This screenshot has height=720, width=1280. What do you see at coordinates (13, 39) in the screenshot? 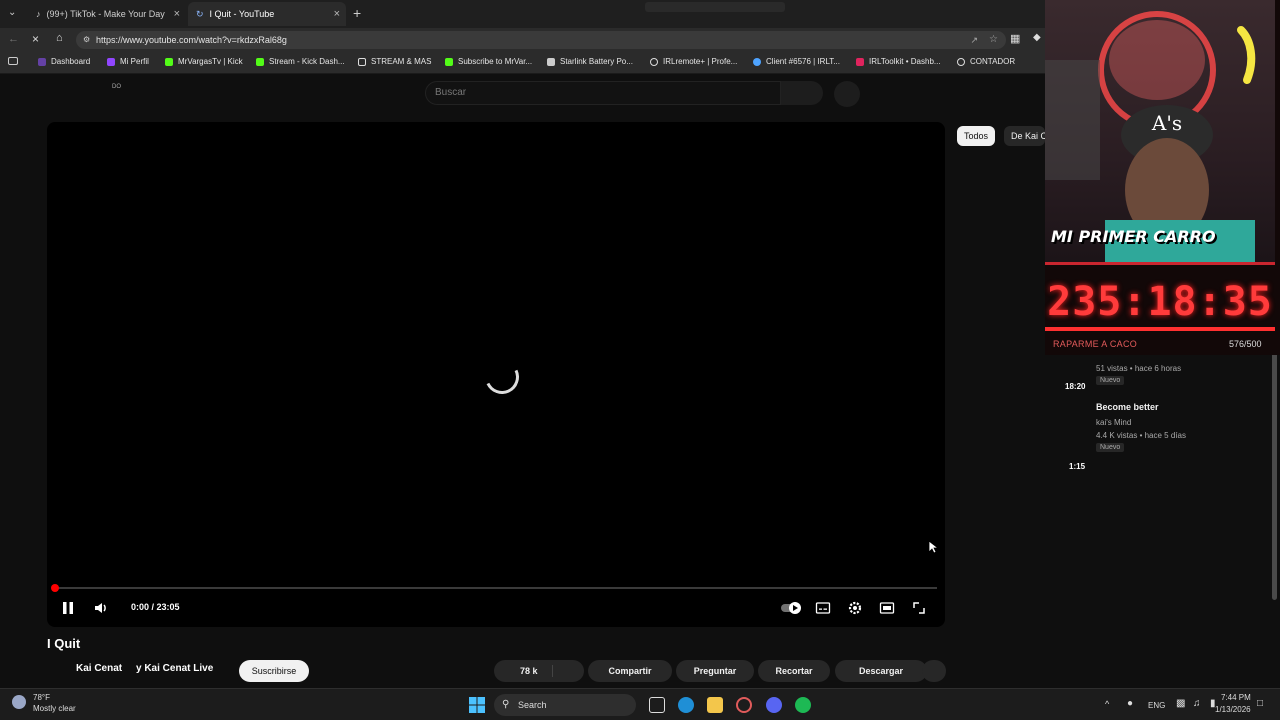
I see `back-icon: ←` at bounding box center [13, 39].